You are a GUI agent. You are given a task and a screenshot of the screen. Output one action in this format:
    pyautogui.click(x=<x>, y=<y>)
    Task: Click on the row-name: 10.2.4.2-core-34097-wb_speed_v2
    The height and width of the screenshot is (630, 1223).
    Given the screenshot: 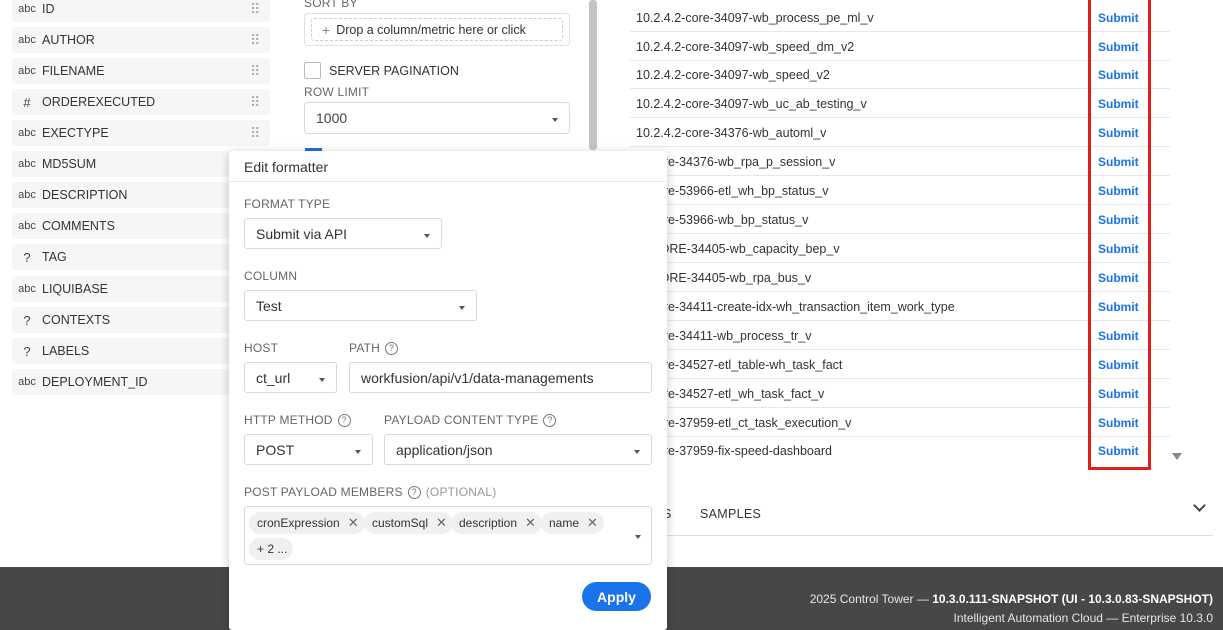 What is the action you would take?
    pyautogui.click(x=733, y=75)
    